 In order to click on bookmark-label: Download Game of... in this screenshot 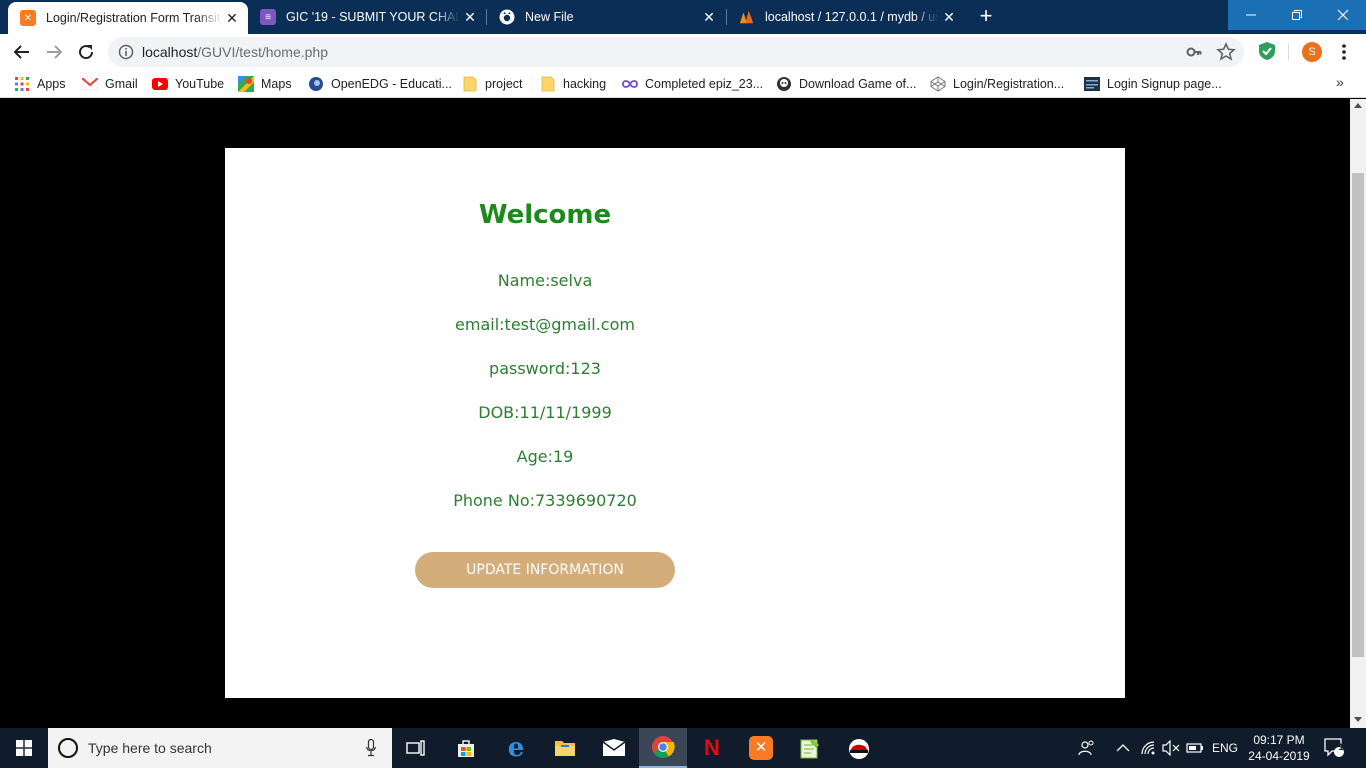, I will do `click(858, 84)`.